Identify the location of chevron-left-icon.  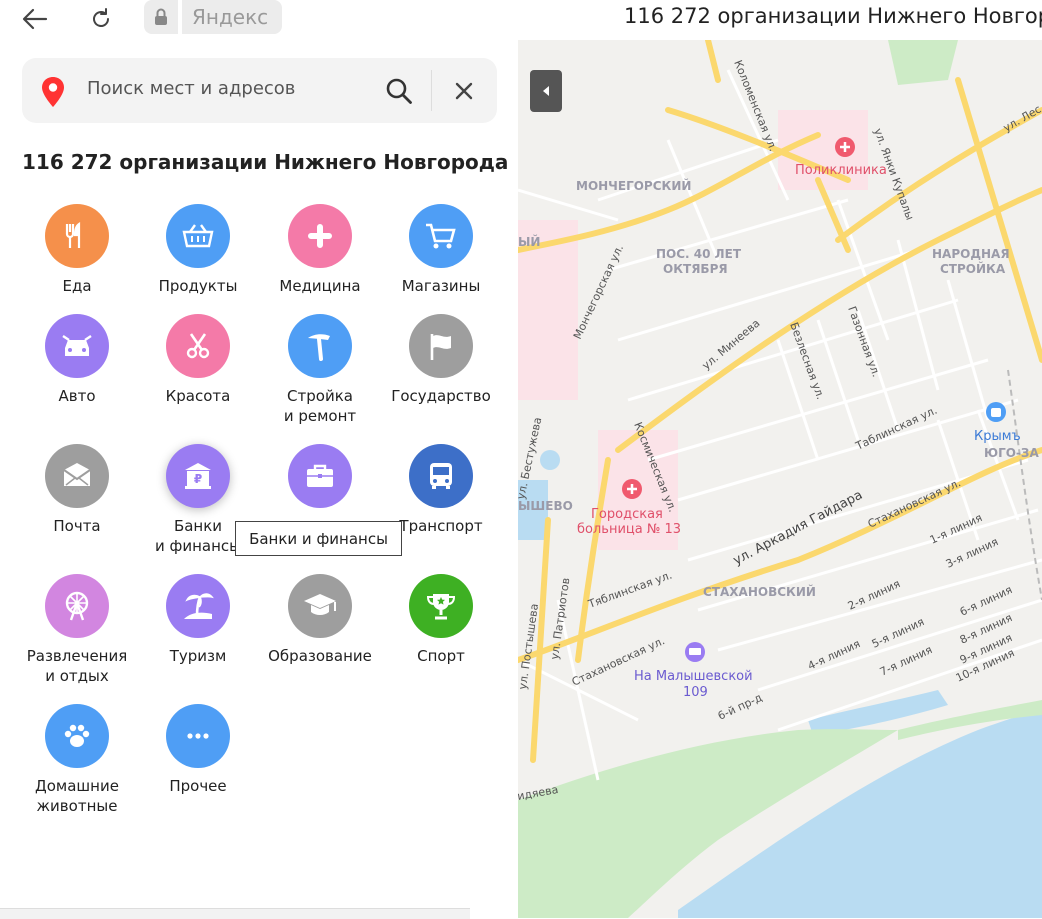
(546, 91).